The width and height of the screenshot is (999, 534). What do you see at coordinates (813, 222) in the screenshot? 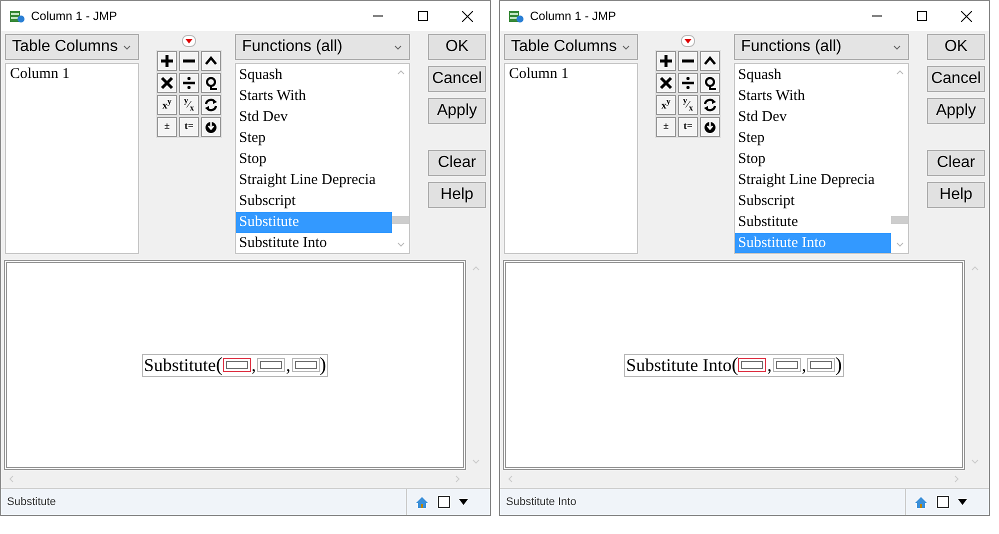
I see `function-item: Substitute` at bounding box center [813, 222].